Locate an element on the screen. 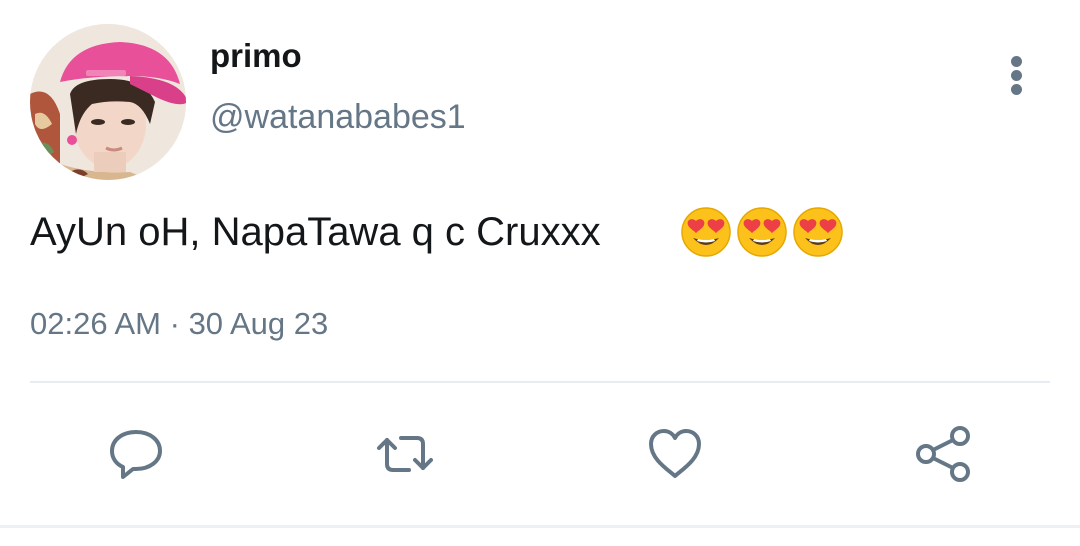 The width and height of the screenshot is (1080, 546). share-icon is located at coordinates (943, 454).